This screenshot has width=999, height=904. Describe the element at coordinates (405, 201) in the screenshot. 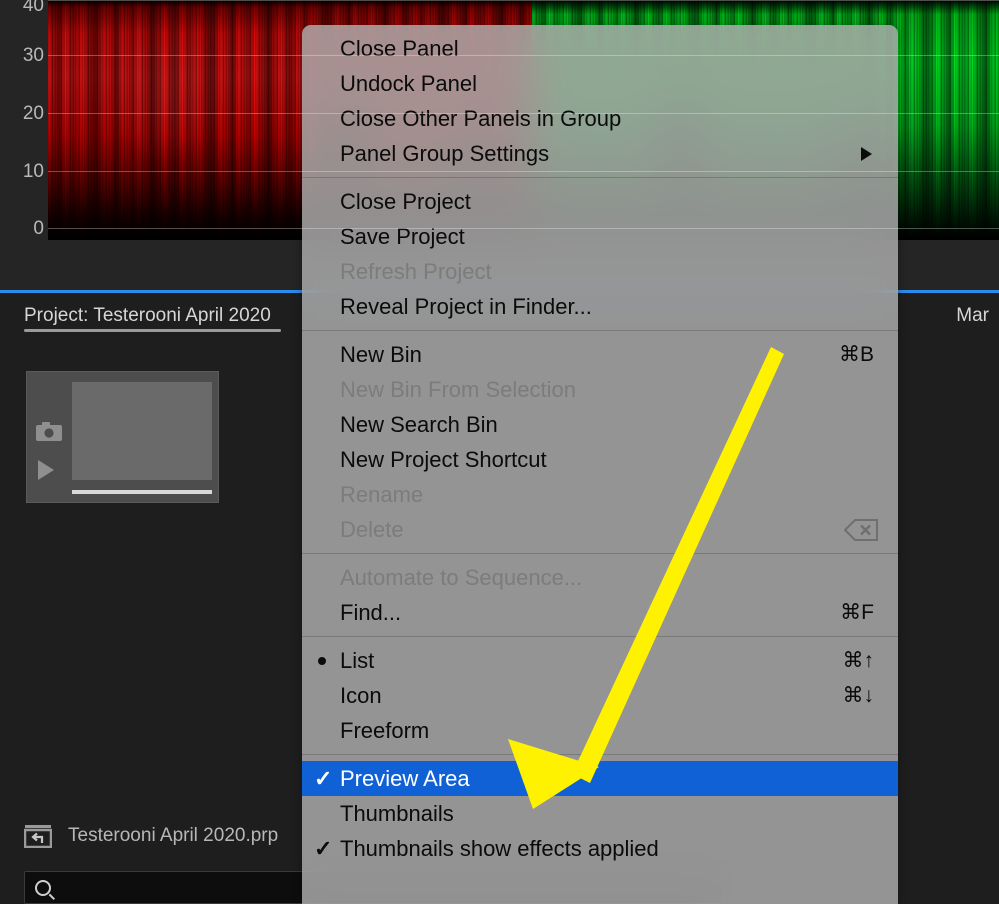

I see `menu-item-label: Close Project` at that location.